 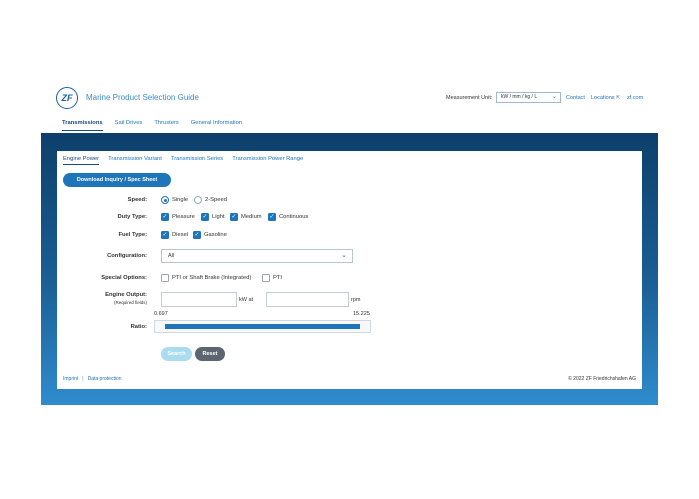 What do you see at coordinates (272, 278) in the screenshot?
I see `pti-checkbox: PTI` at bounding box center [272, 278].